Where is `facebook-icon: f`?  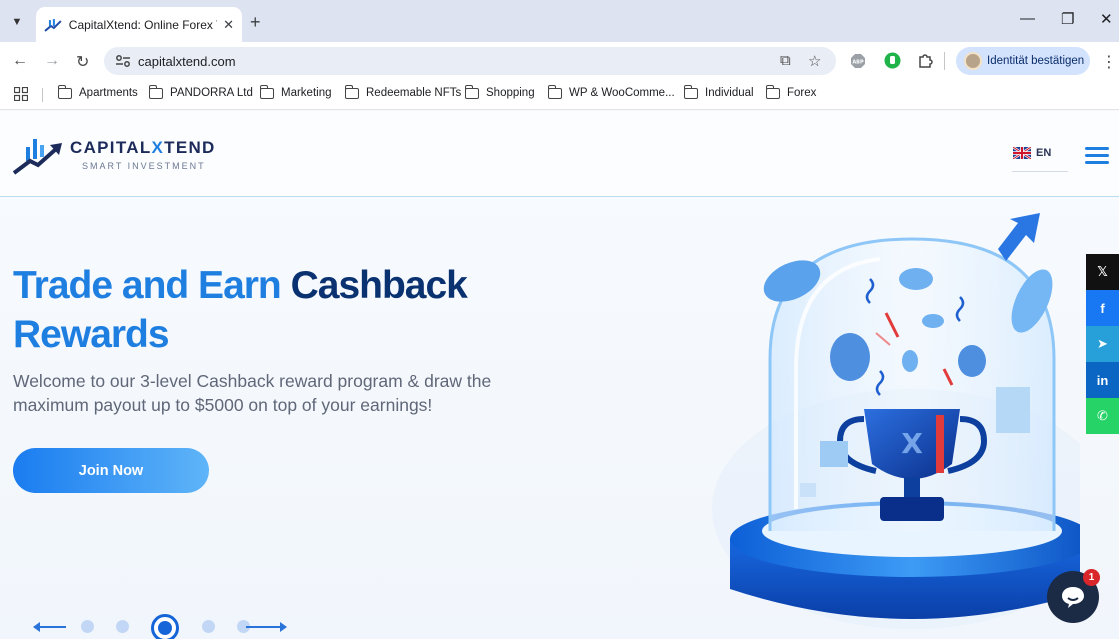
facebook-icon: f is located at coordinates (1102, 308).